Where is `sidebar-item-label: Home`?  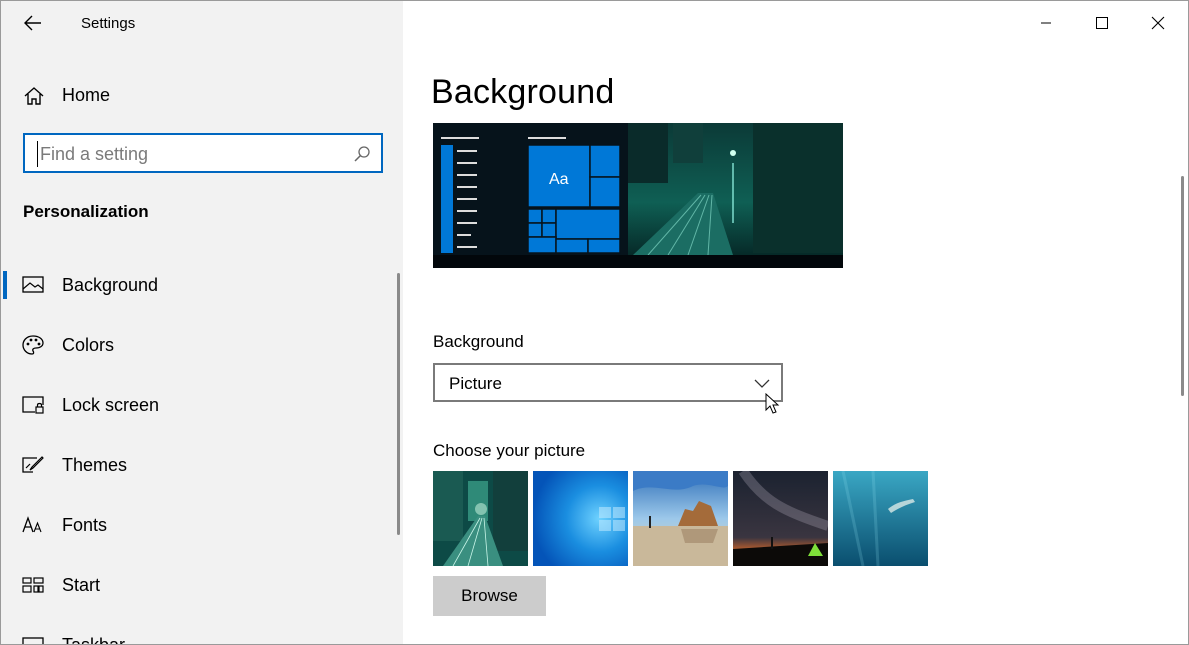
sidebar-item-label: Home is located at coordinates (86, 95).